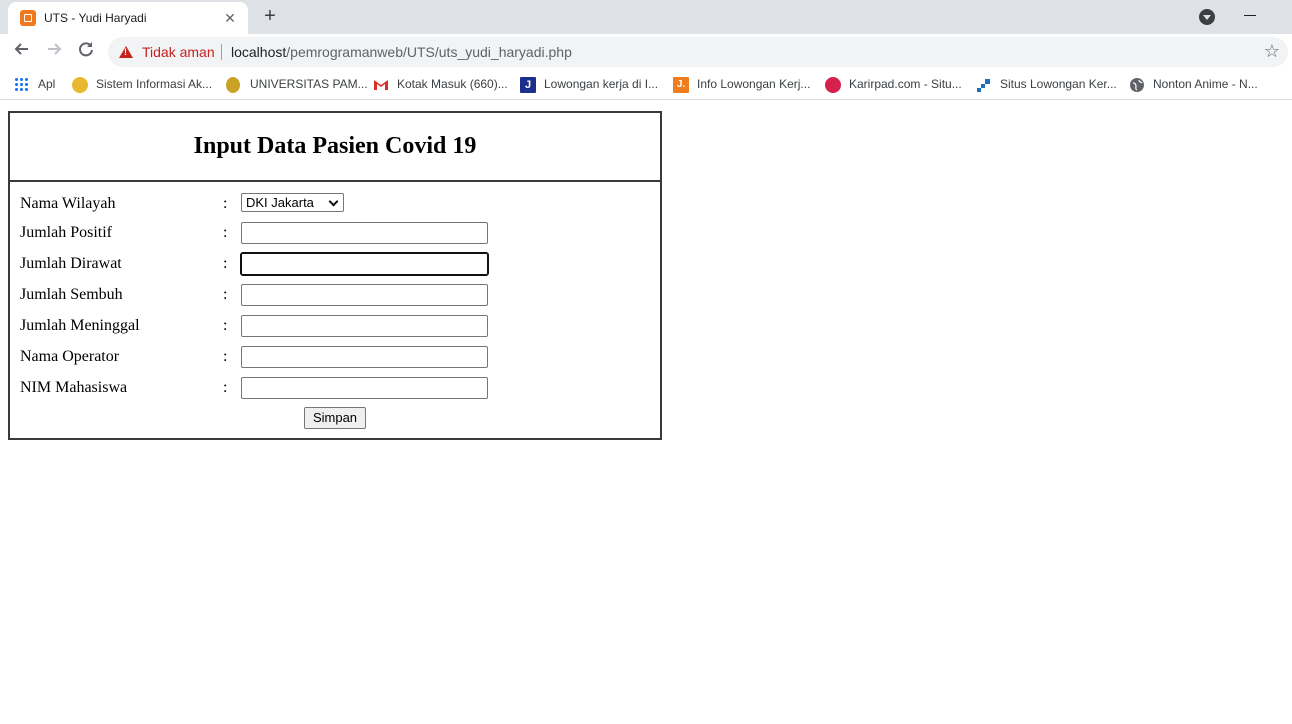 This screenshot has width=1292, height=724. What do you see at coordinates (280, 202) in the screenshot?
I see `wilayah-selected-value: DKI Jakarta` at bounding box center [280, 202].